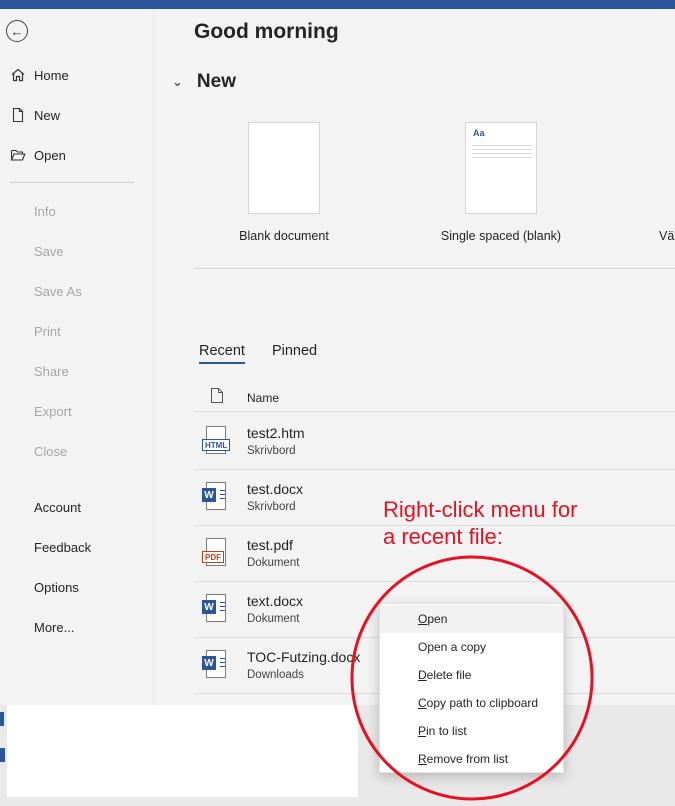 The image size is (675, 806). Describe the element at coordinates (270, 545) in the screenshot. I see `file-name: test.pdf` at that location.